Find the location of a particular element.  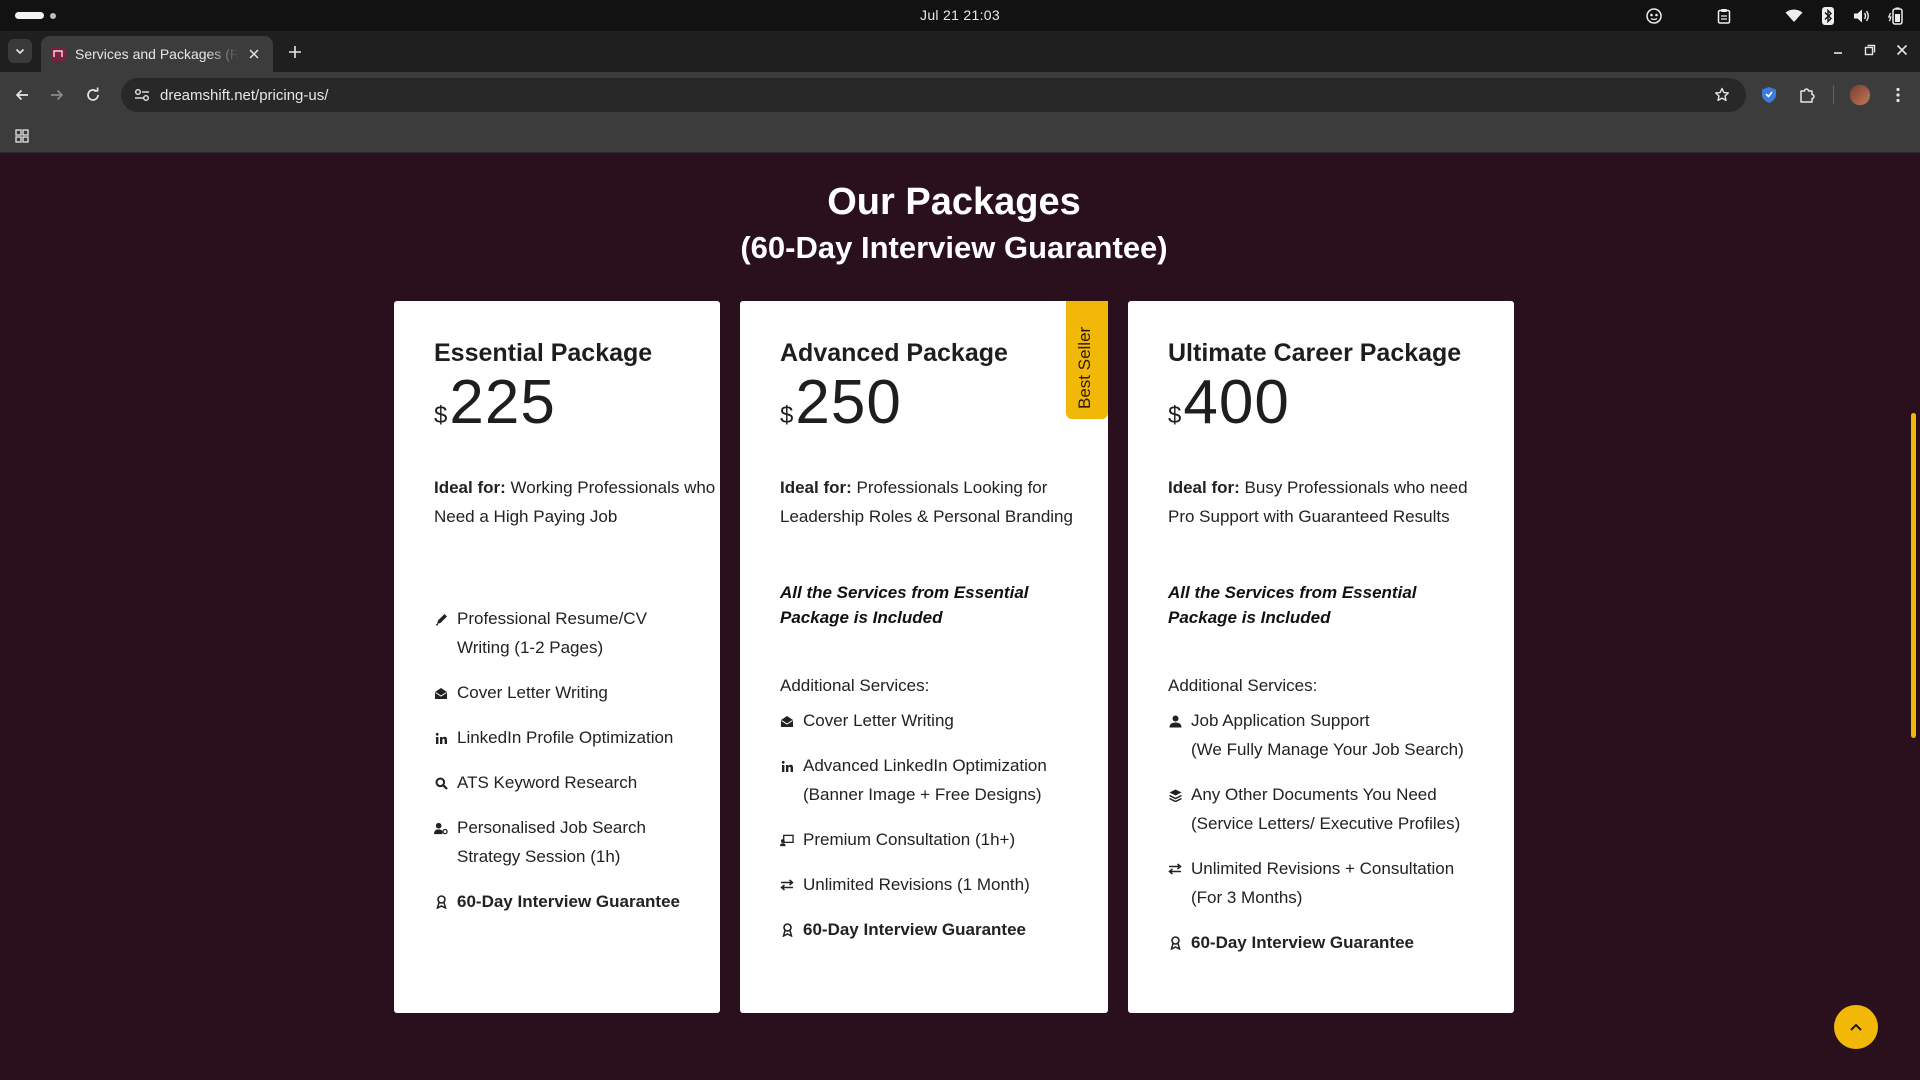

arrow-right-icon is located at coordinates (57, 95).